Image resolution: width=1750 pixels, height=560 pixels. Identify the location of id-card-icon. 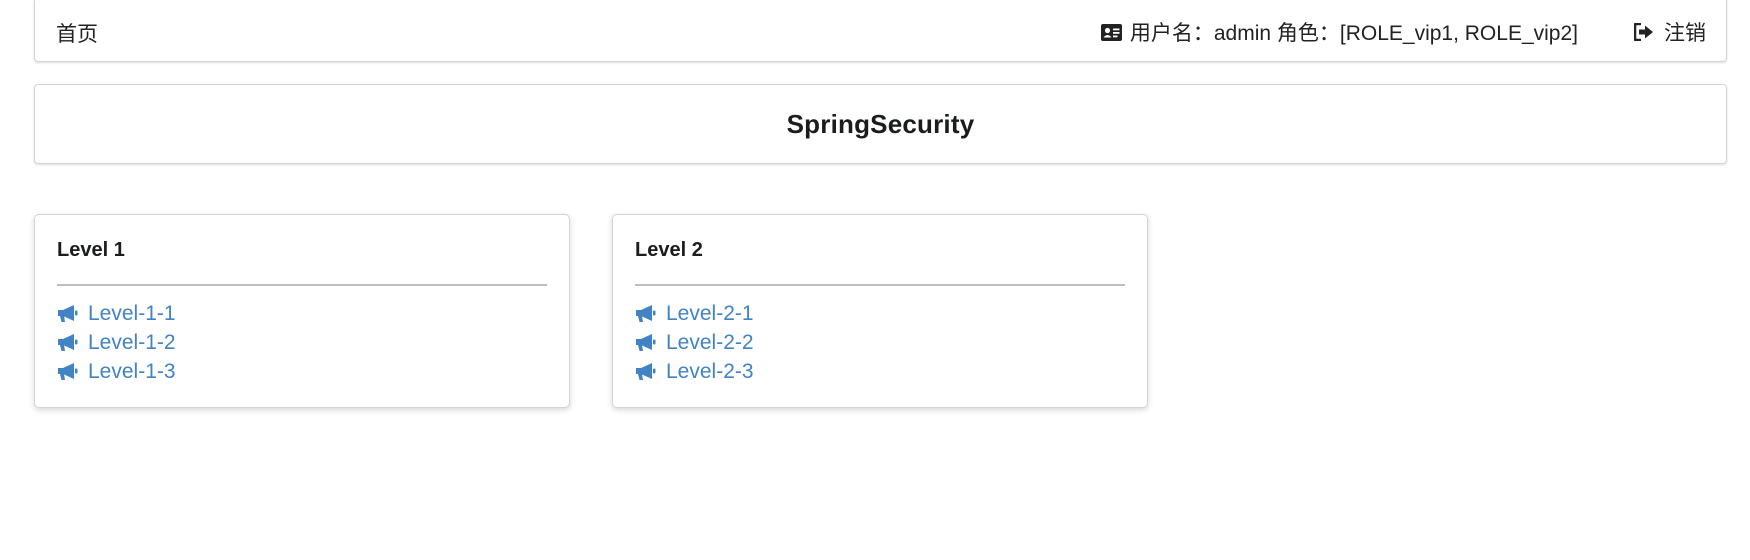
(1111, 32).